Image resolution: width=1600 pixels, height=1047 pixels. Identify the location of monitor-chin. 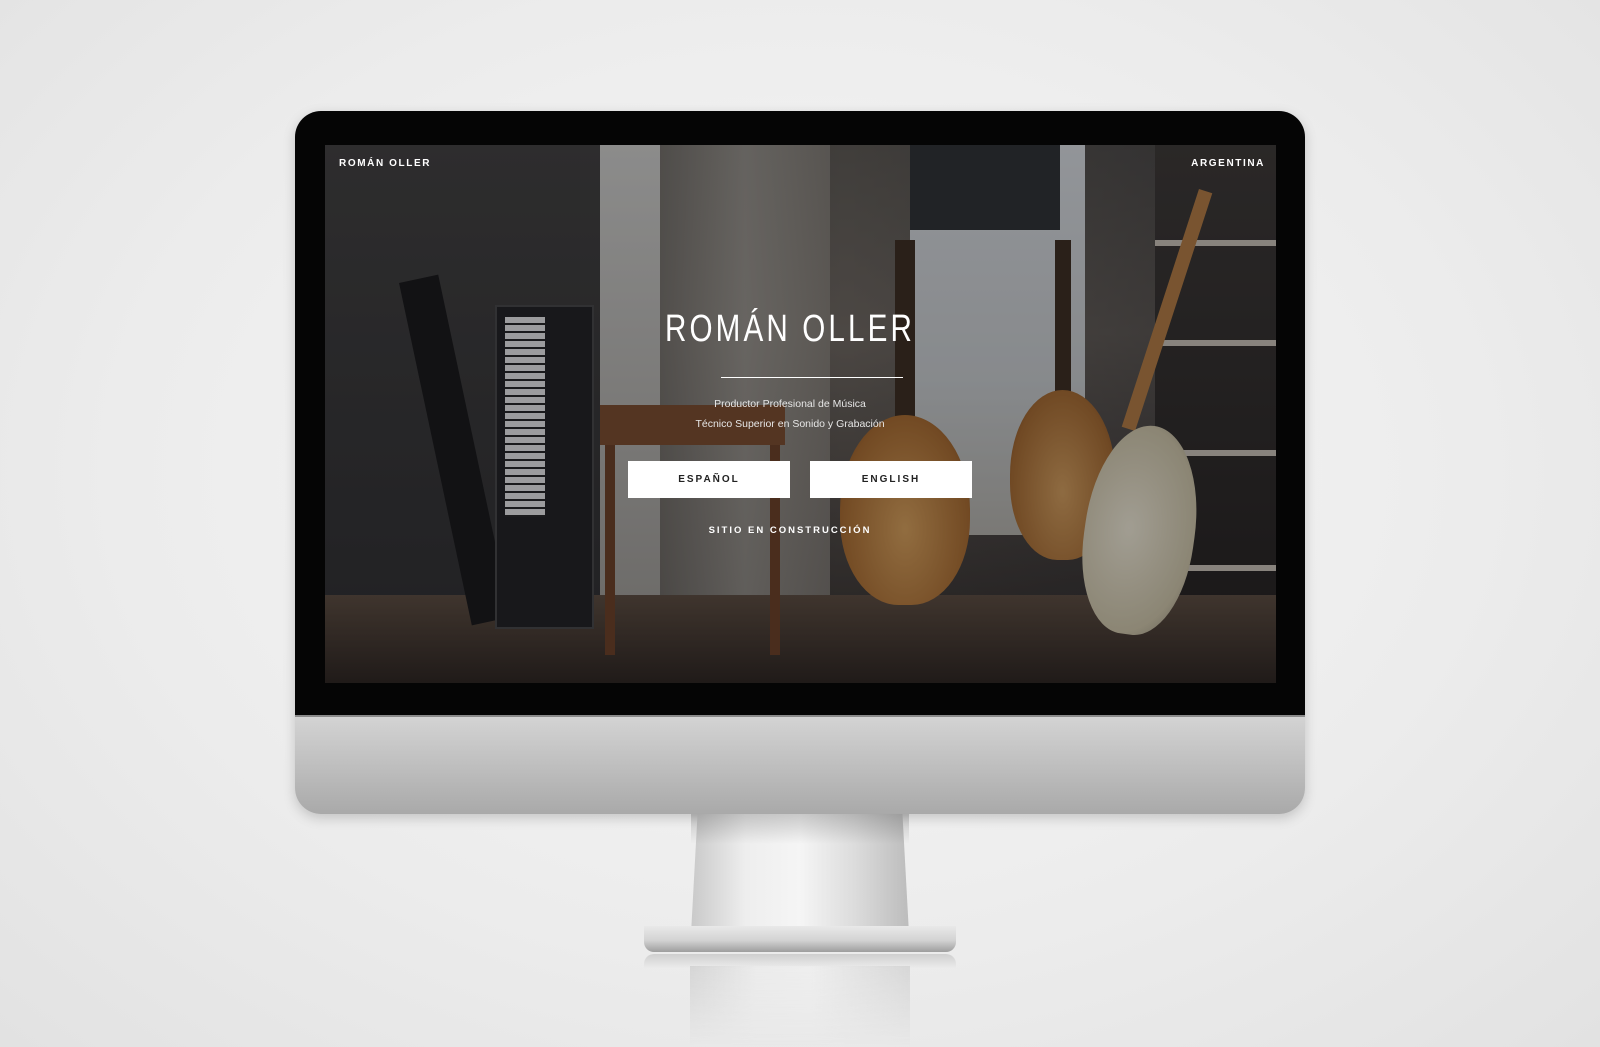
(800, 764).